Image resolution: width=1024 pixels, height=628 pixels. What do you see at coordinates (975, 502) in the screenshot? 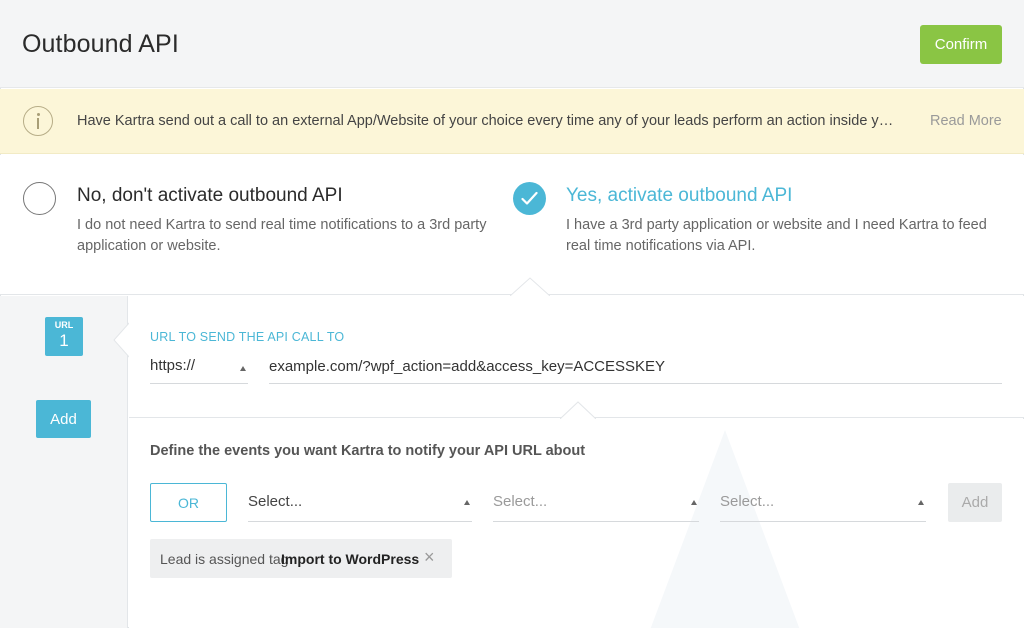
I see `add-event-button: Add` at bounding box center [975, 502].